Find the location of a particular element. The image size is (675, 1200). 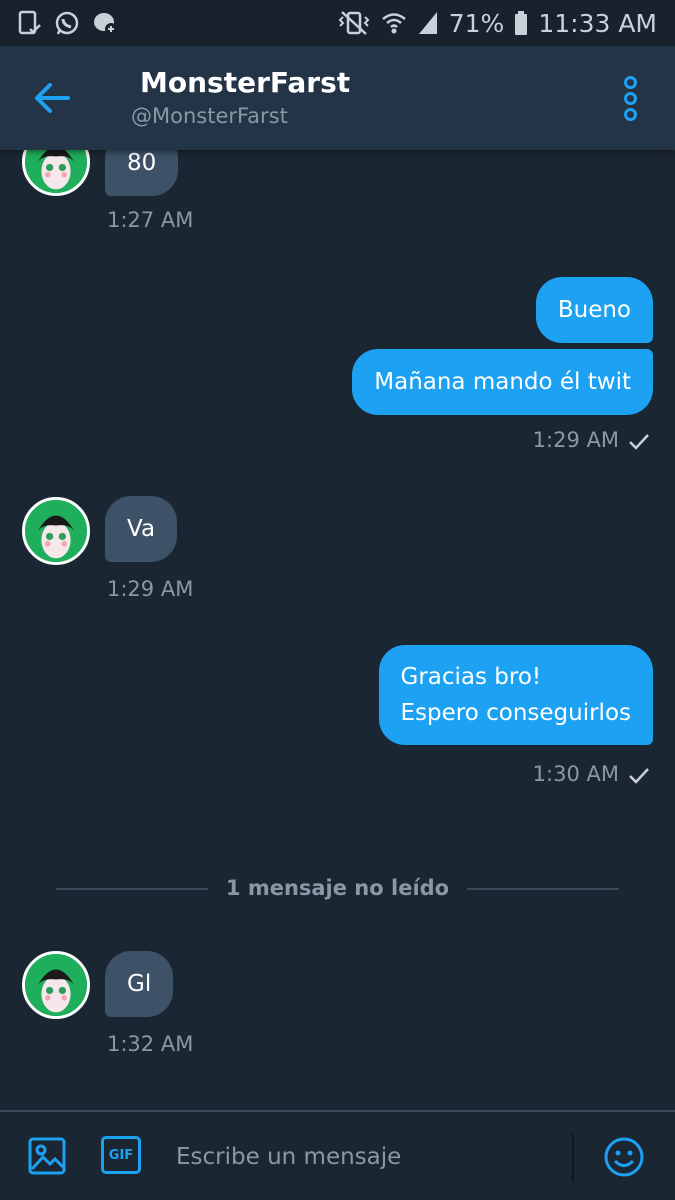

message-bubble-outgoing: Bueno is located at coordinates (594, 310).